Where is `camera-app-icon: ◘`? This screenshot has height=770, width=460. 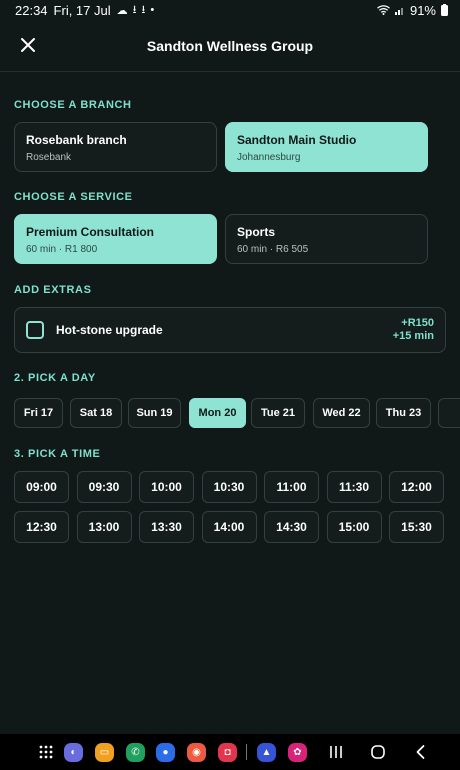 camera-app-icon: ◘ is located at coordinates (227, 752).